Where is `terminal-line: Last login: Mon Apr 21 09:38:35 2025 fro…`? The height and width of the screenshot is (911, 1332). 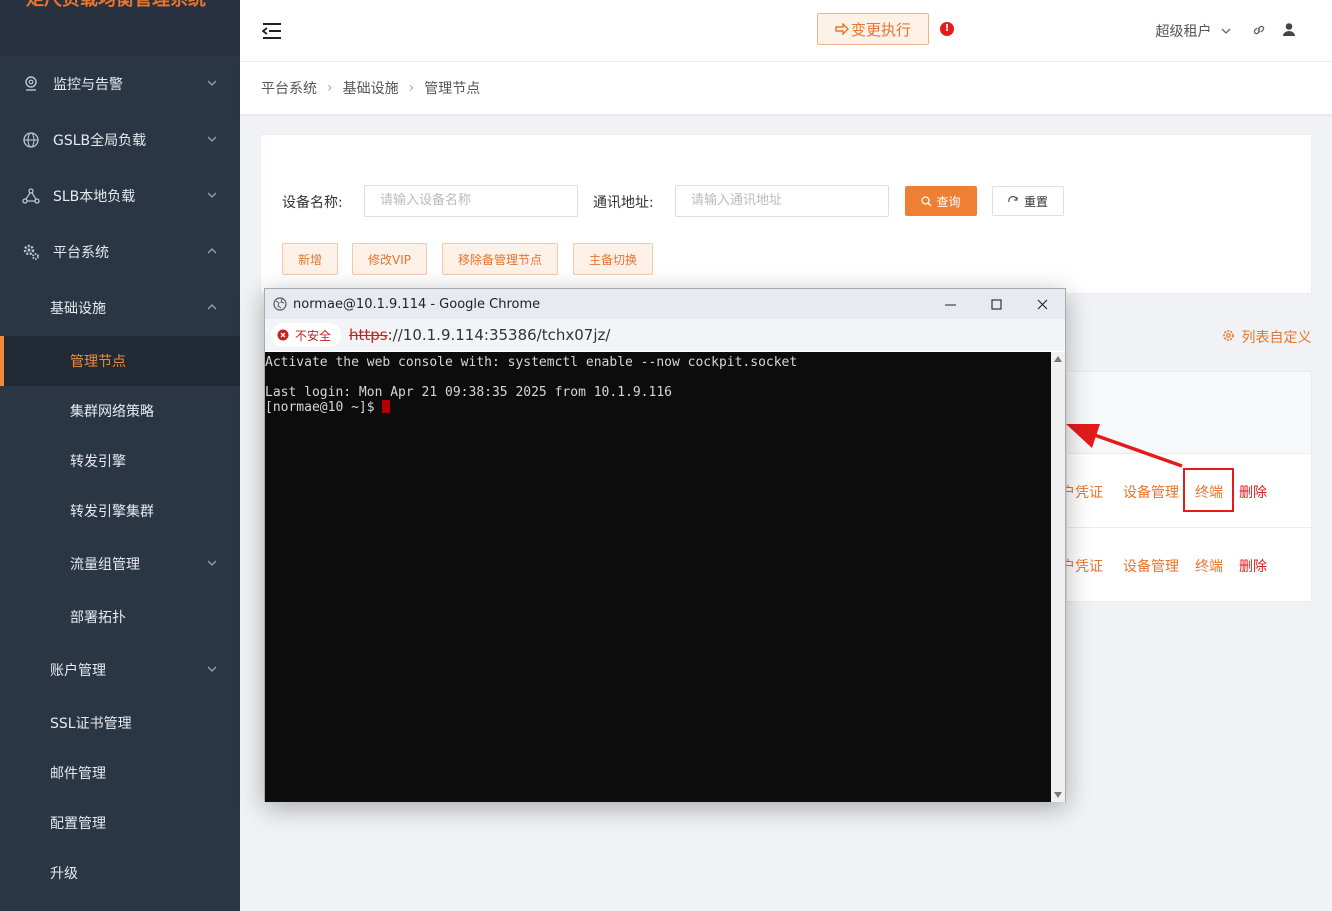 terminal-line: Last login: Mon Apr 21 09:38:35 2025 fro… is located at coordinates (468, 392).